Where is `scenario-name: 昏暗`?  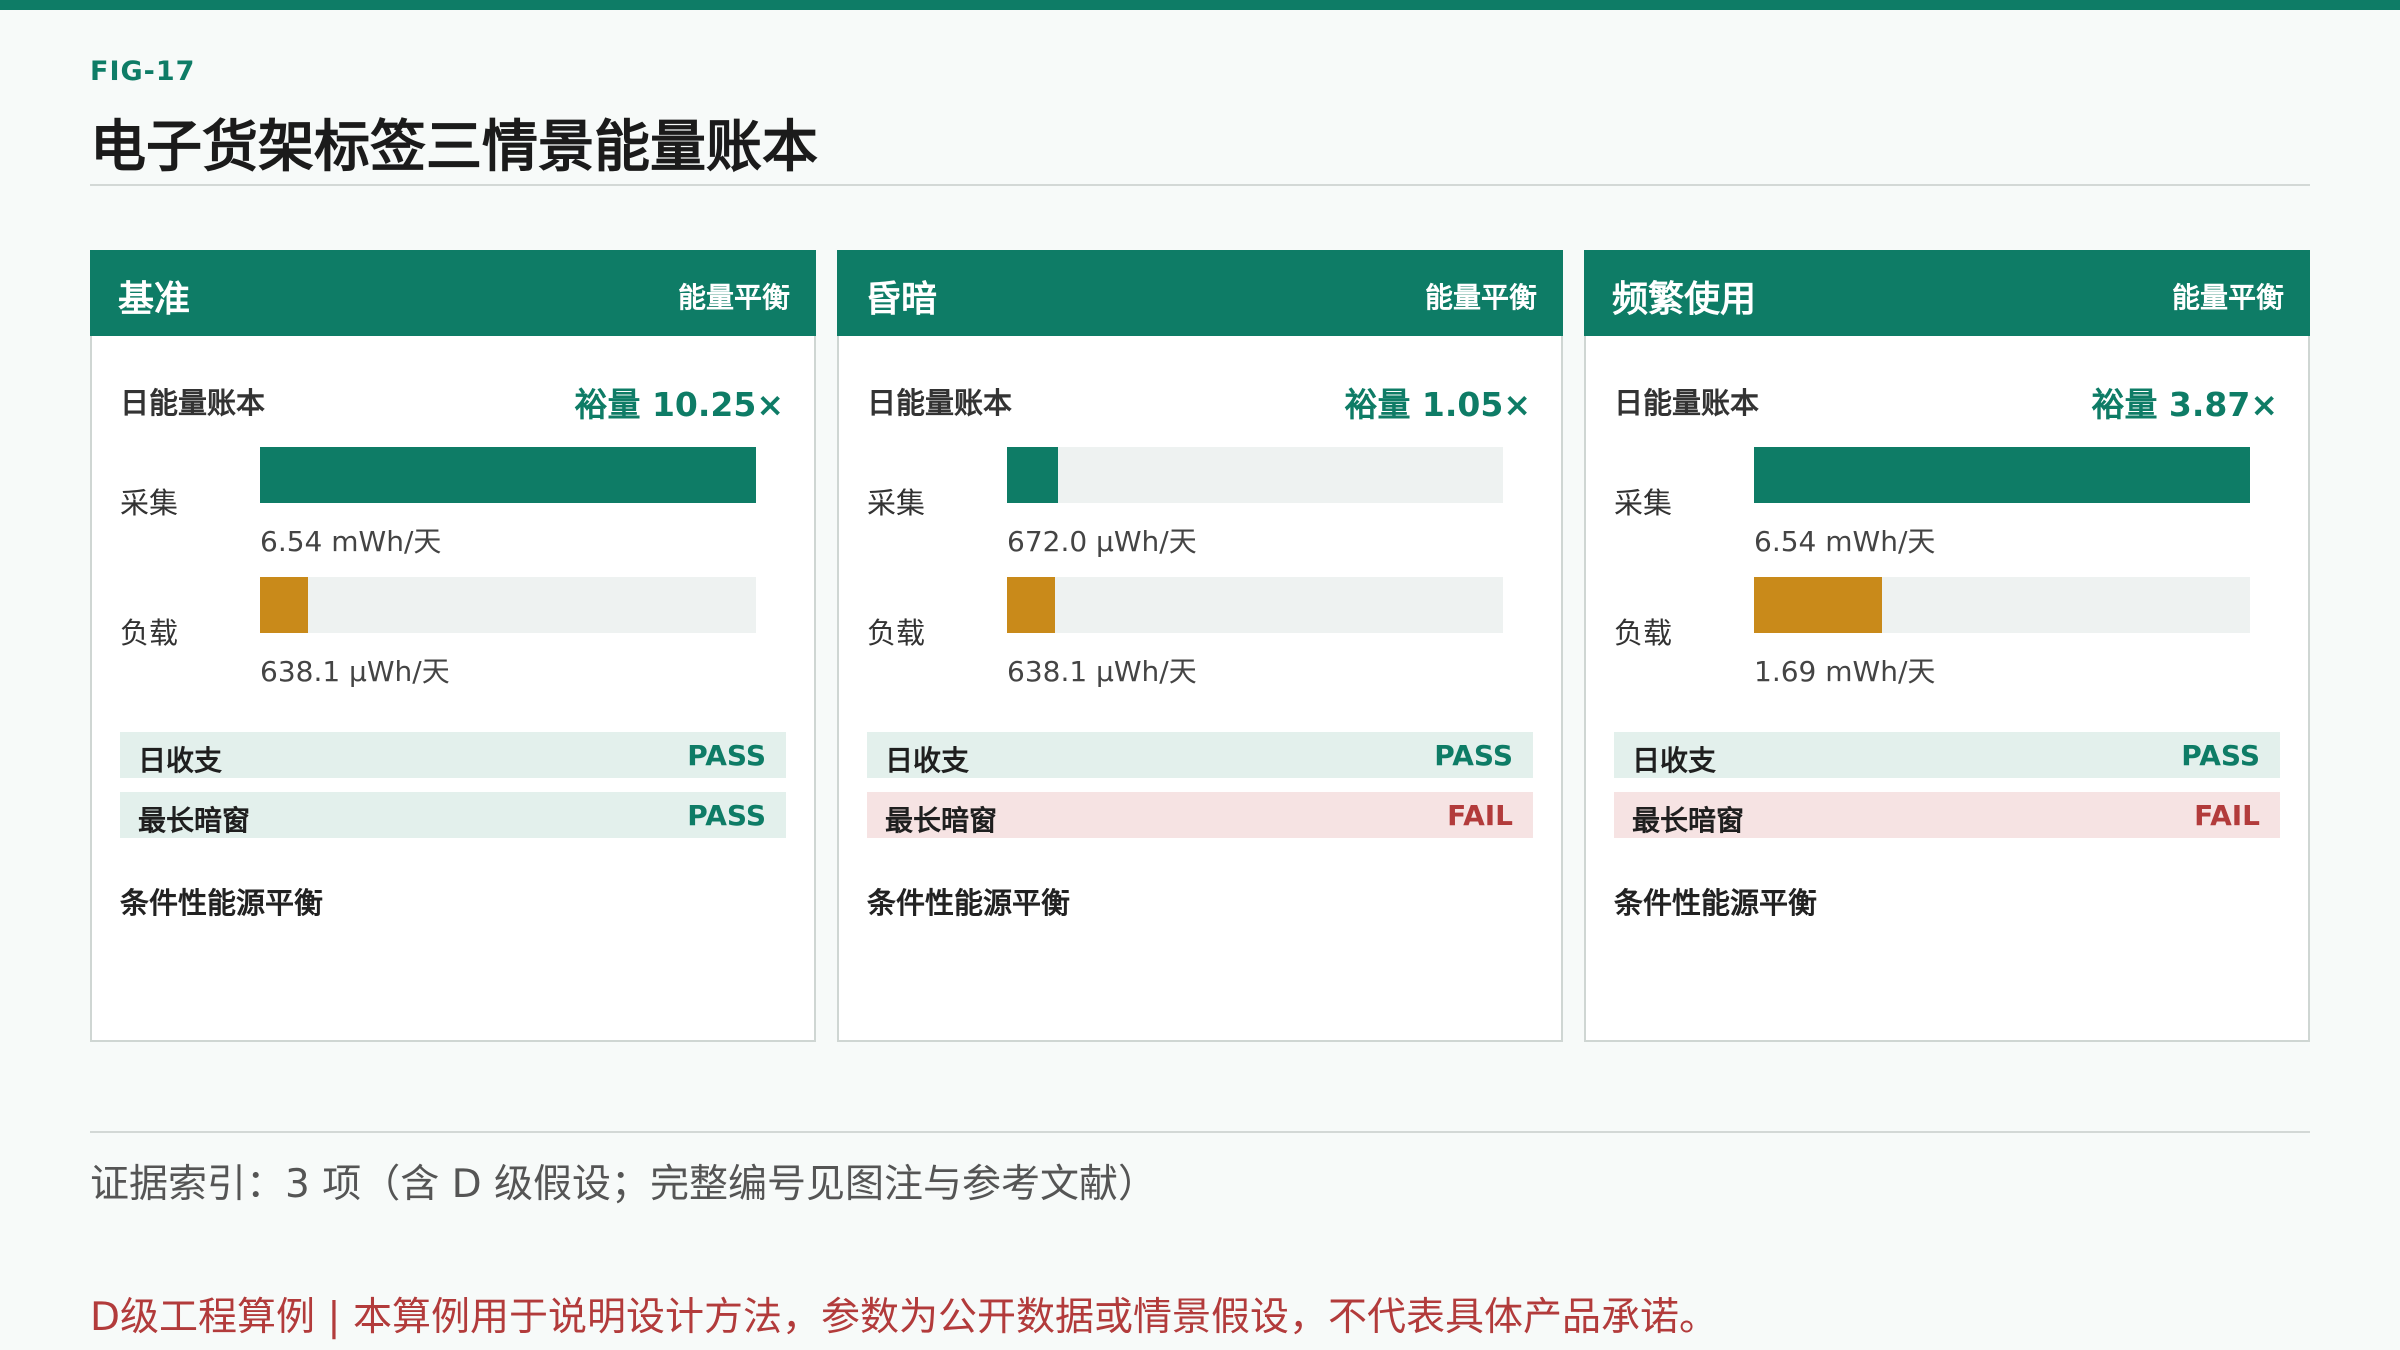
scenario-name: 昏暗 is located at coordinates (901, 299).